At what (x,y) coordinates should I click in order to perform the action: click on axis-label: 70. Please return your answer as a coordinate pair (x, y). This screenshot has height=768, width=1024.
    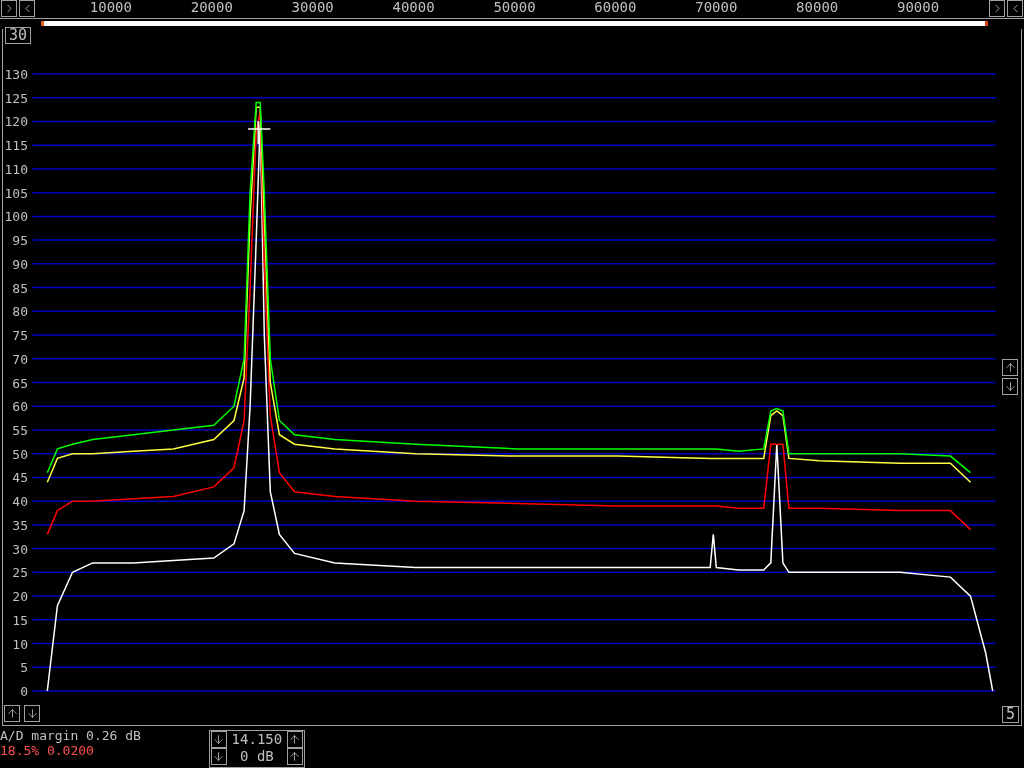
    Looking at the image, I should click on (20, 359).